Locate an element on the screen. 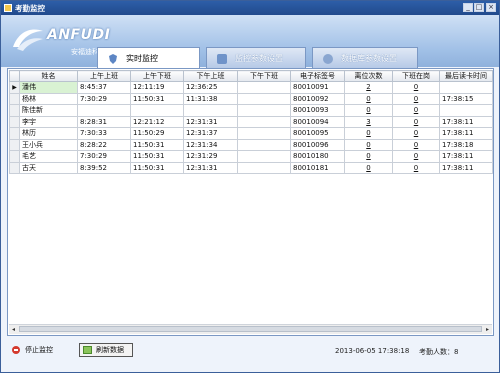 The width and height of the screenshot is (500, 373). cell: 80010091 is located at coordinates (317, 87).